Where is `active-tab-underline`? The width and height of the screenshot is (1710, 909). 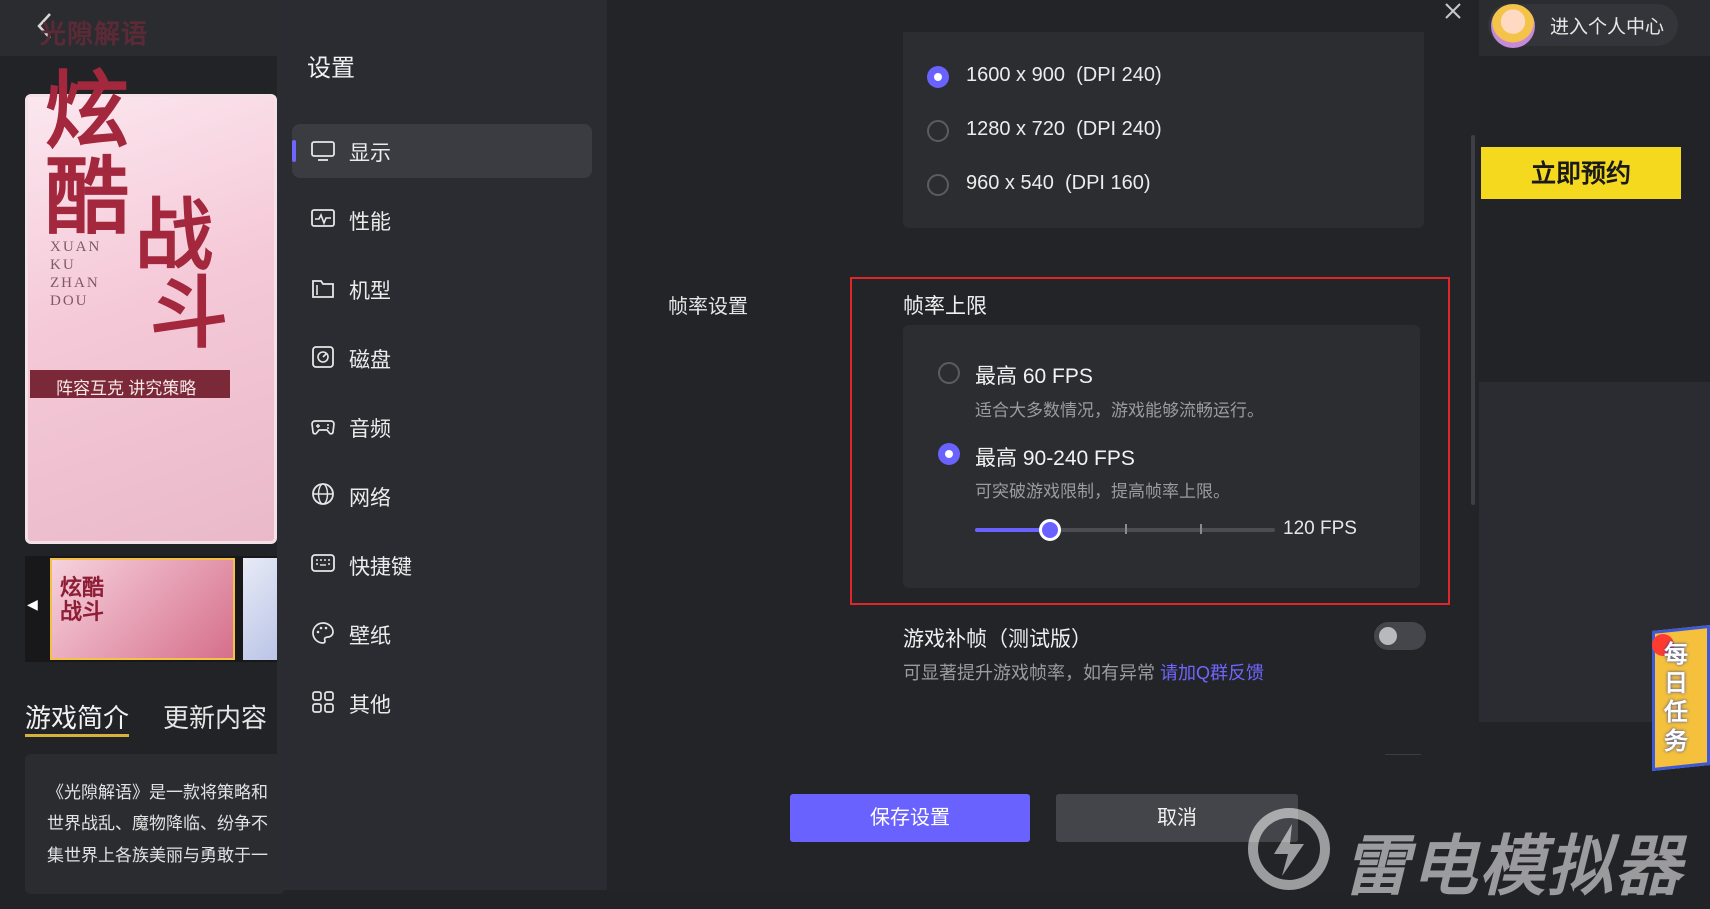 active-tab-underline is located at coordinates (77, 735).